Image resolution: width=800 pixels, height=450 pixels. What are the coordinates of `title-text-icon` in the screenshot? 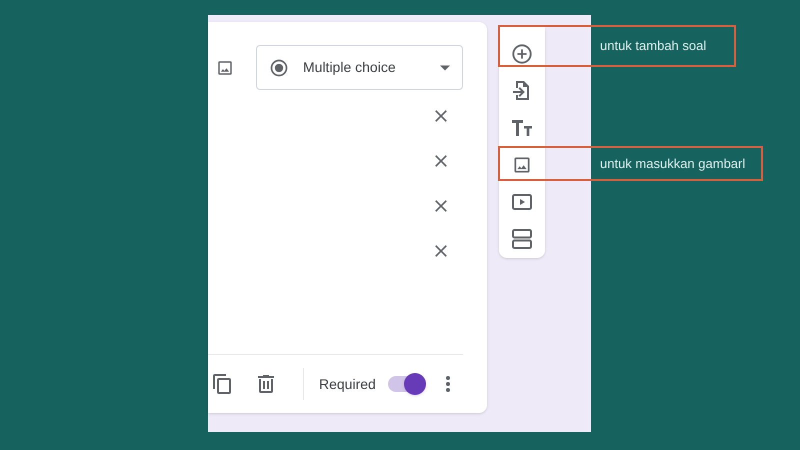 It's located at (522, 127).